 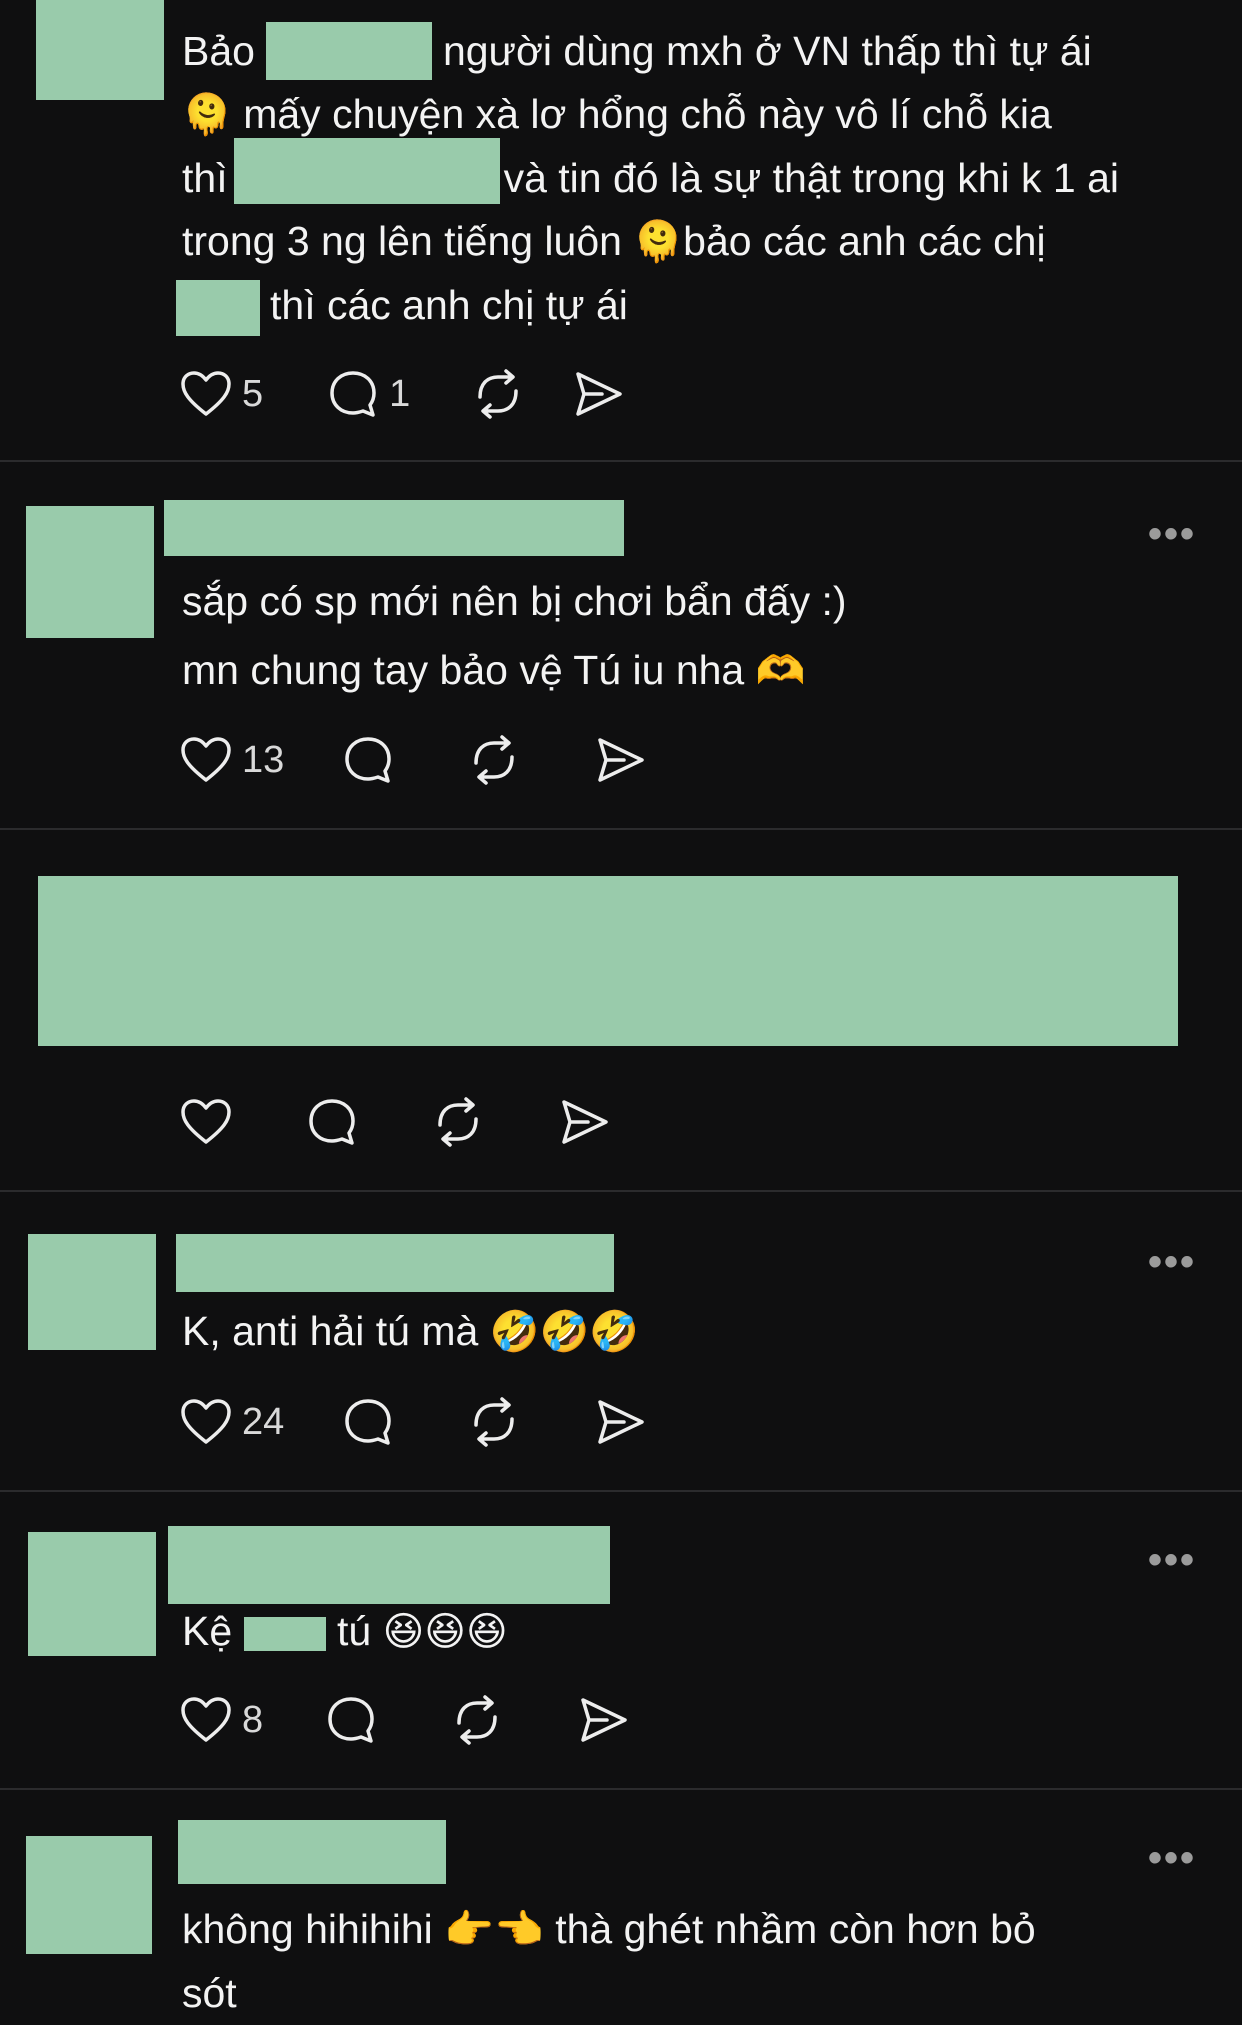 I want to click on text-run: tú, so click(x=354, y=1631).